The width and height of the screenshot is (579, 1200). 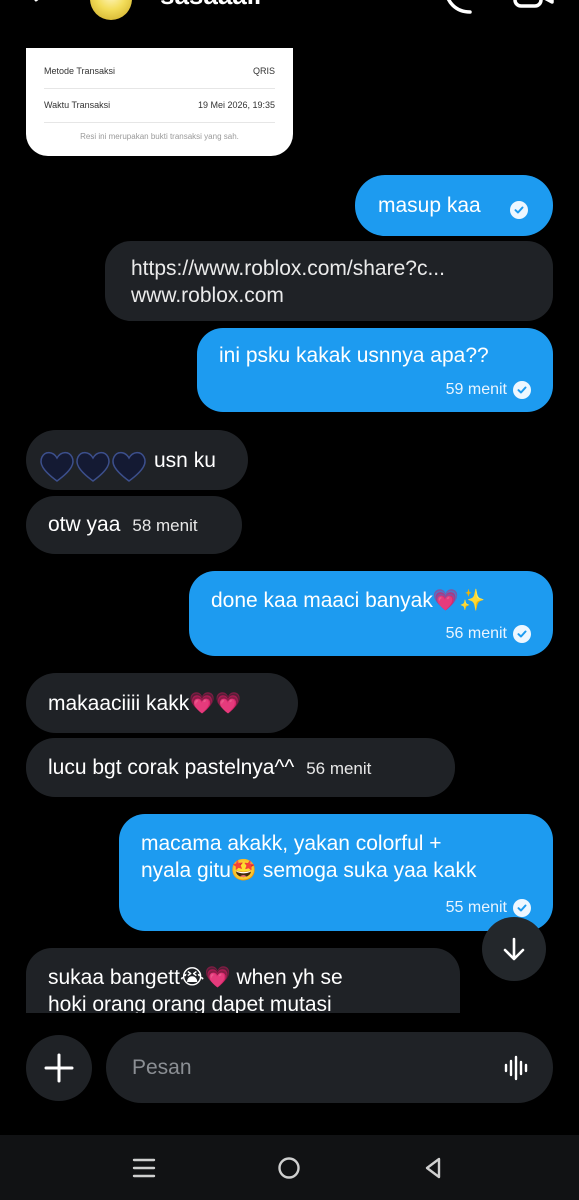 What do you see at coordinates (291, 843) in the screenshot?
I see `message-text-line: macama akakk, yakan colorful +` at bounding box center [291, 843].